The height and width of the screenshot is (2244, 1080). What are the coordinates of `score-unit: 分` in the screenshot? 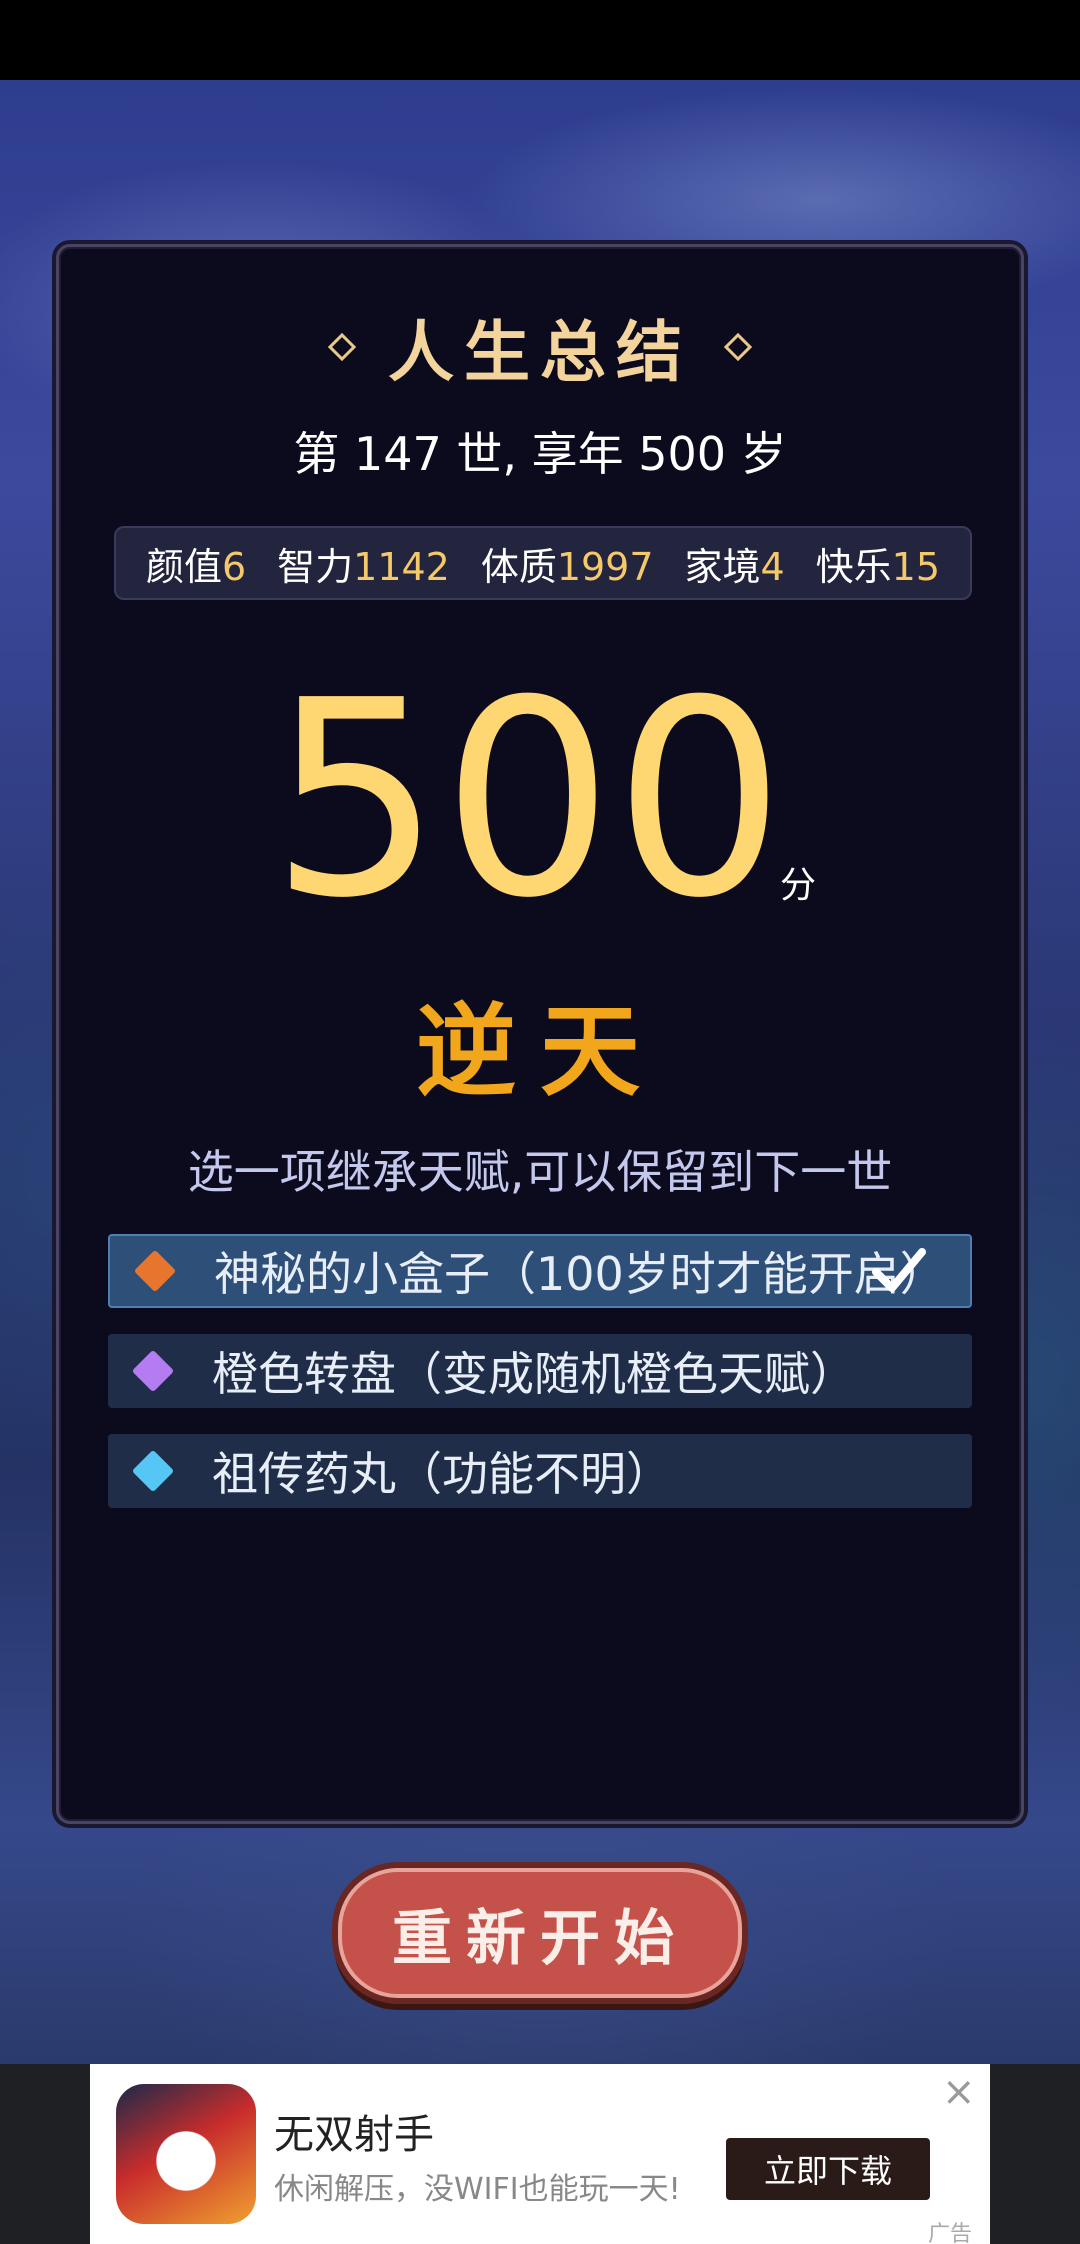 It's located at (798, 885).